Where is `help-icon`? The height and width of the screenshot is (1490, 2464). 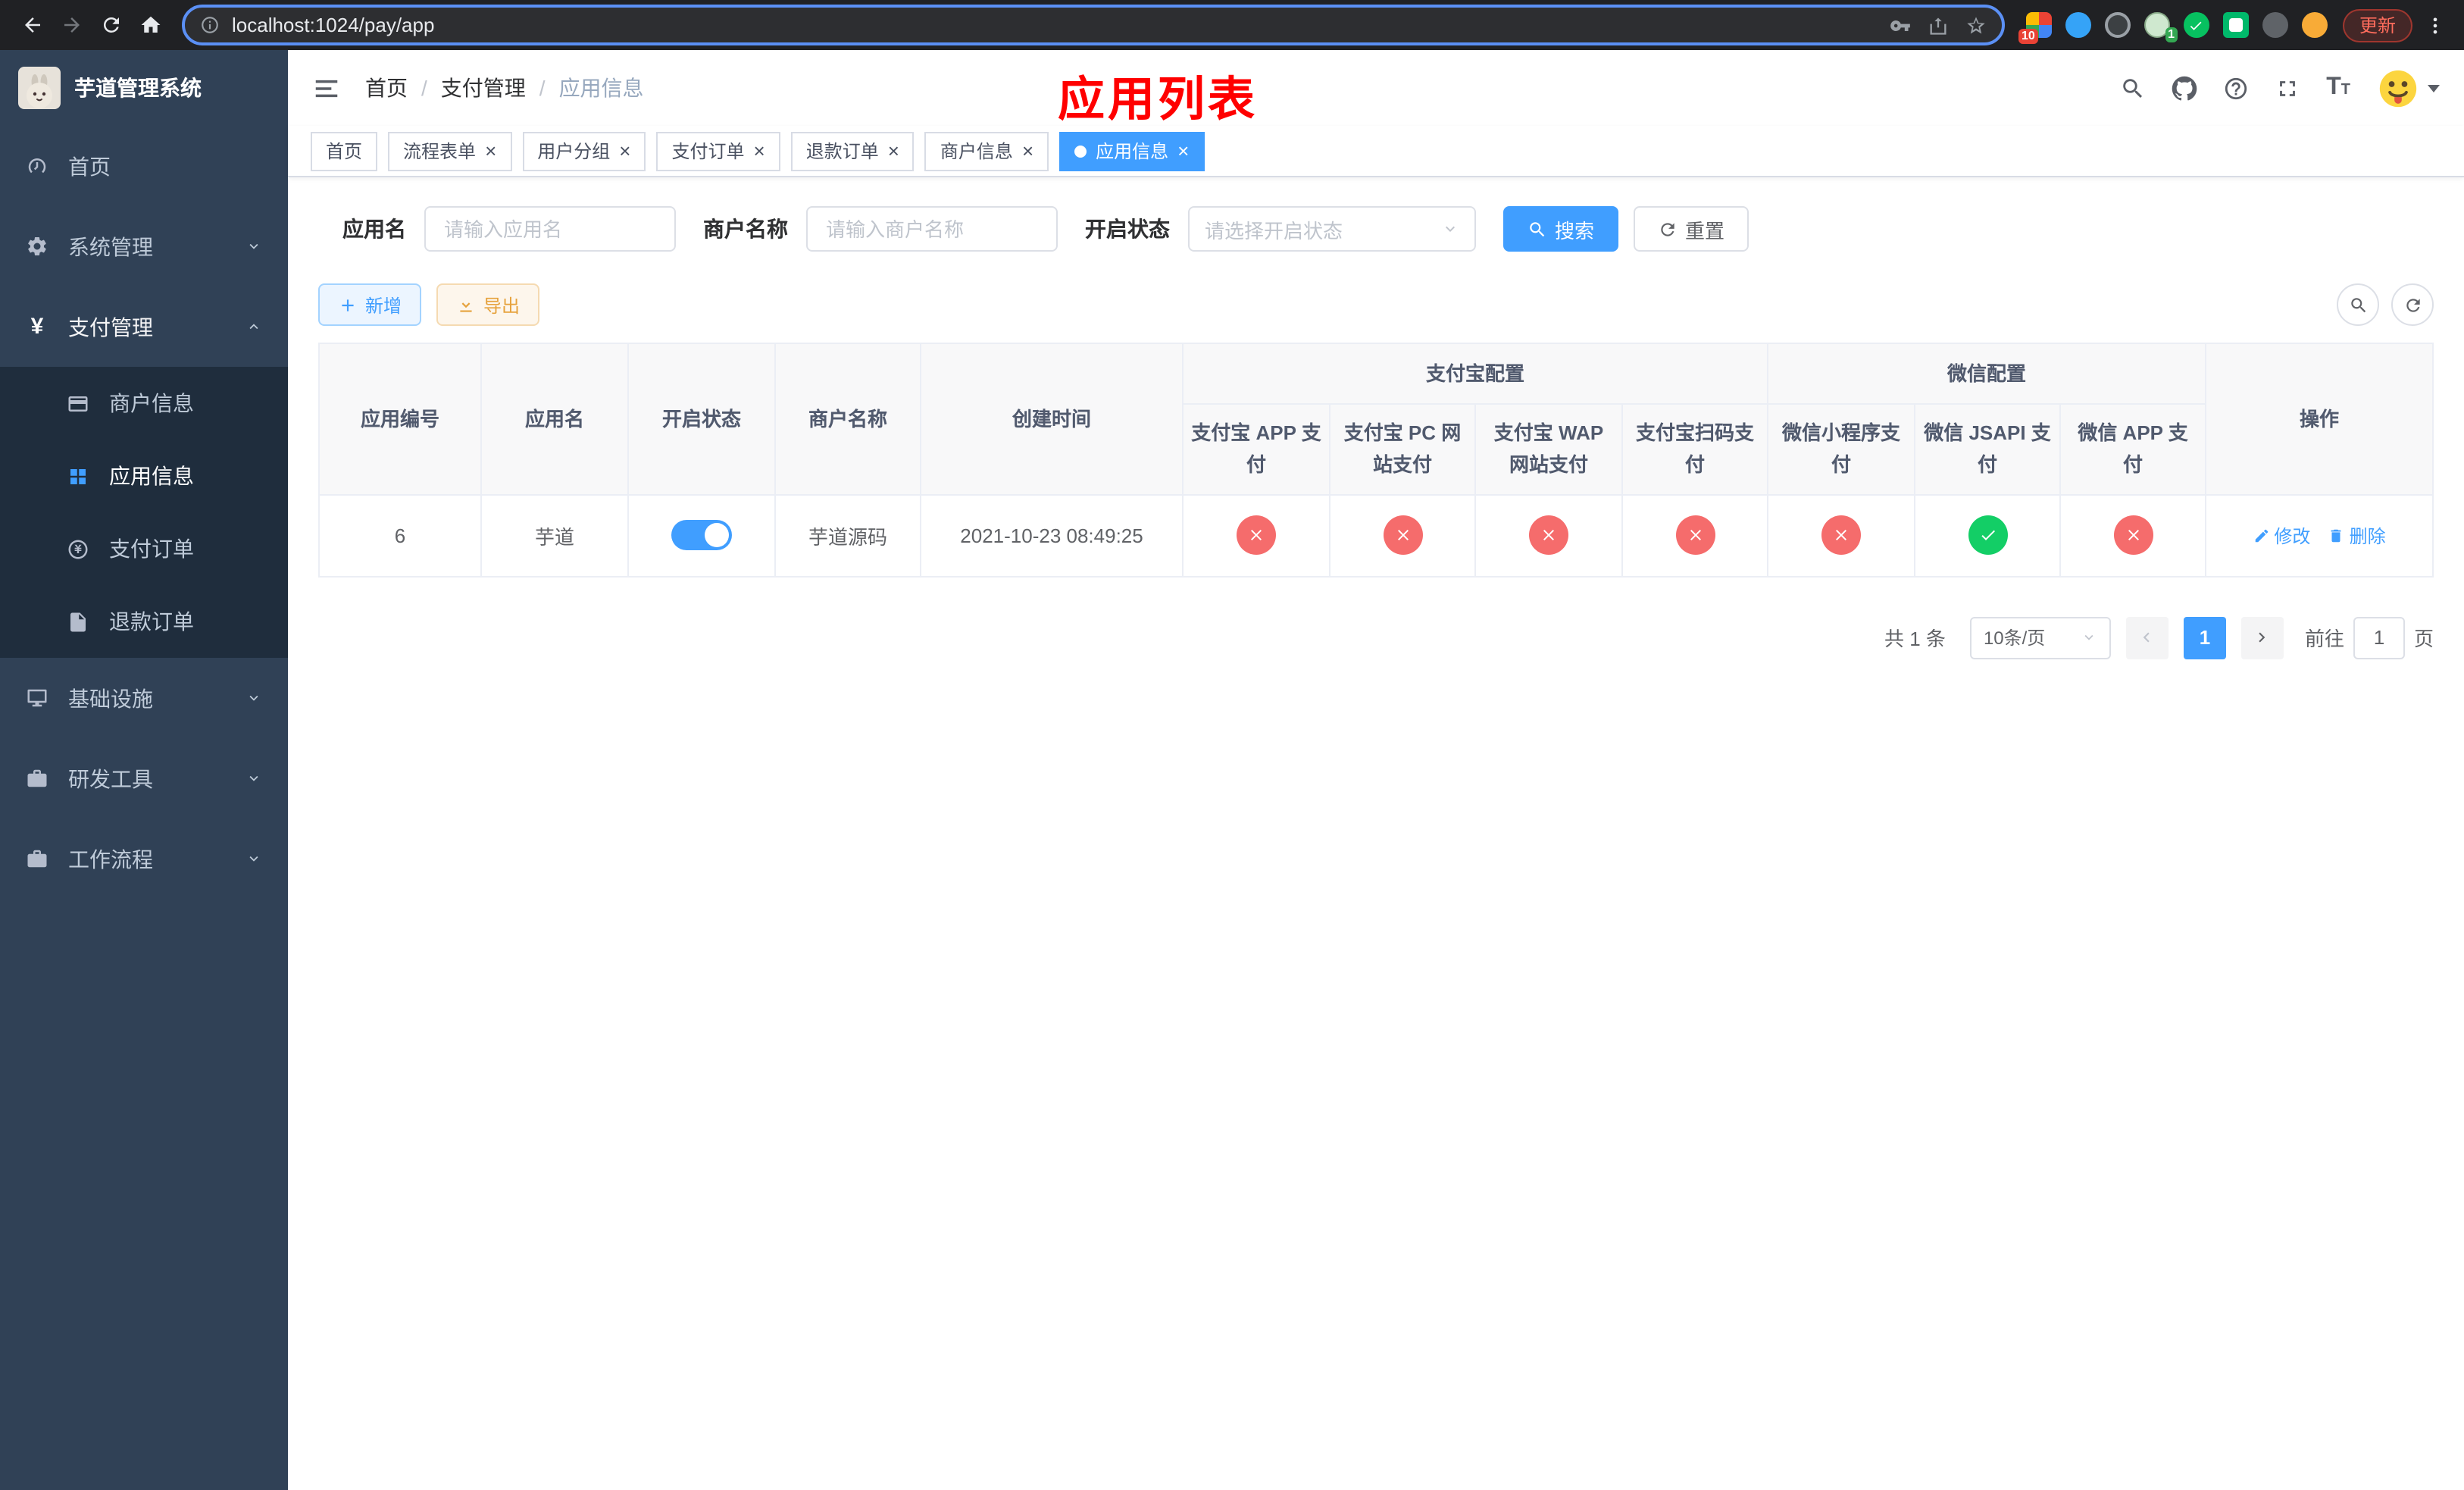 help-icon is located at coordinates (2236, 88).